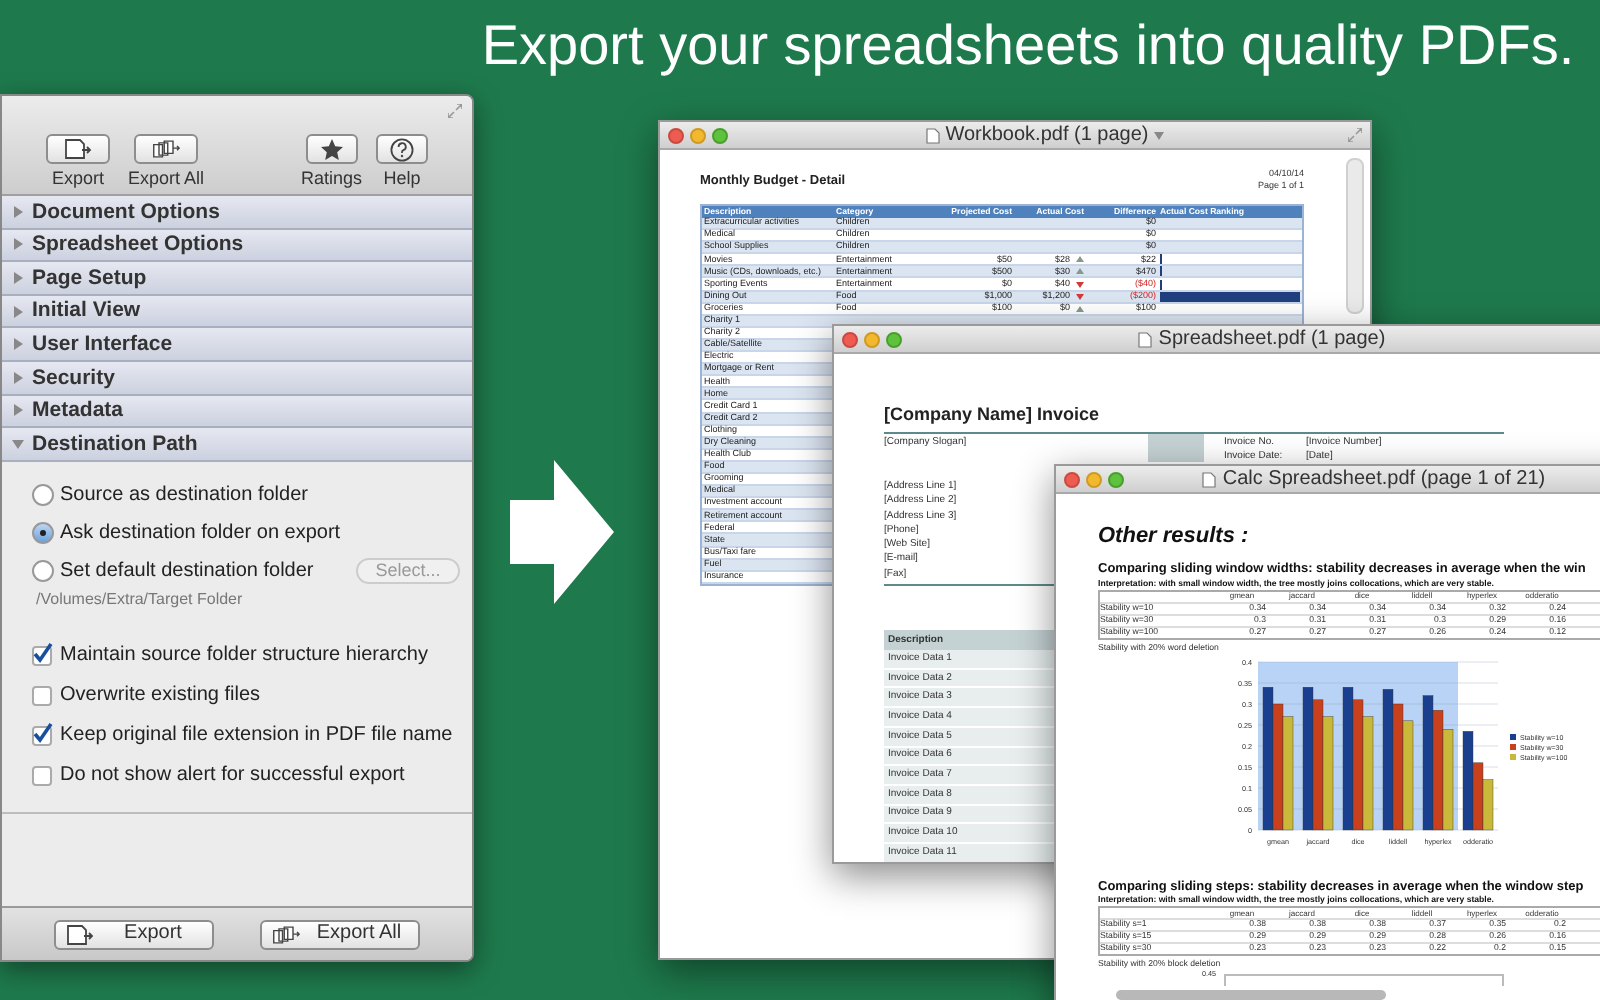 This screenshot has width=1600, height=1000. What do you see at coordinates (160, 696) in the screenshot?
I see `checkbox-label: Overwrite existing files` at bounding box center [160, 696].